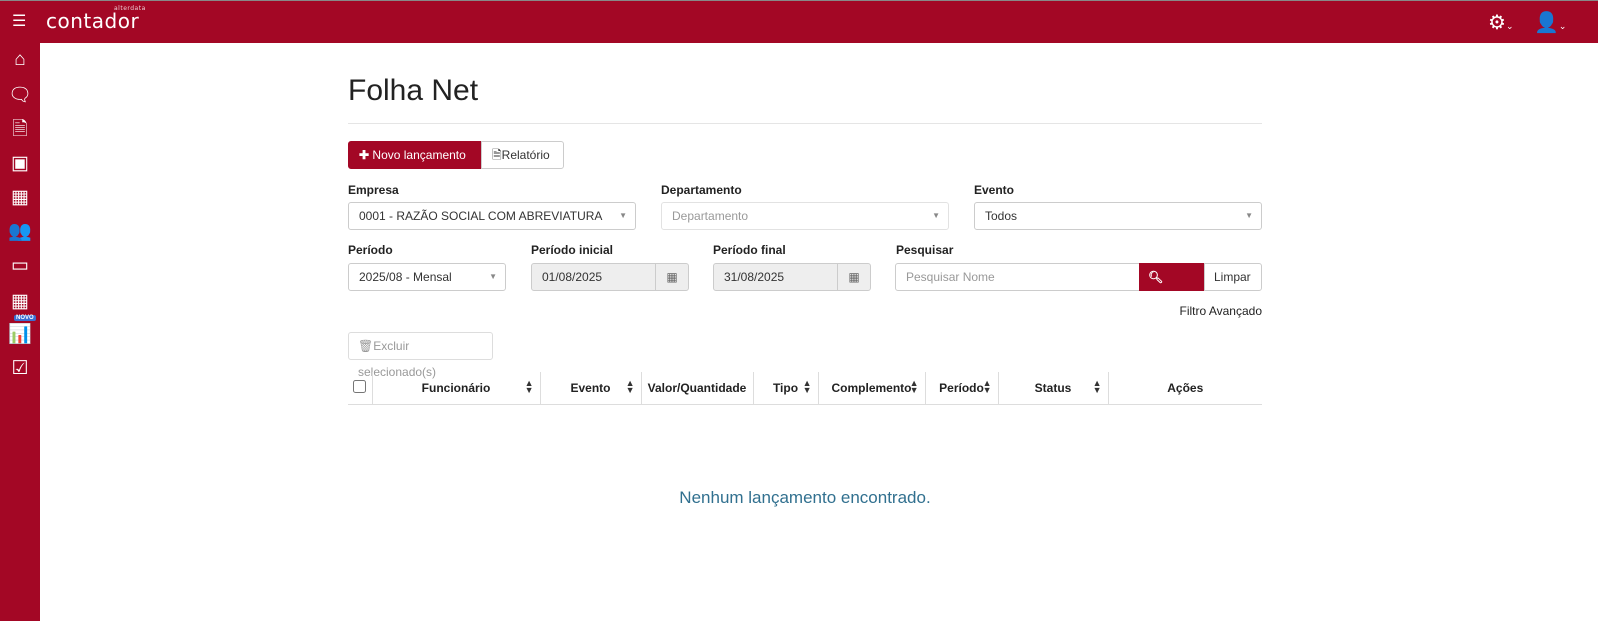 The width and height of the screenshot is (1598, 621). What do you see at coordinates (785, 388) in the screenshot?
I see `col-tipo: Tipo ▲ ▼` at bounding box center [785, 388].